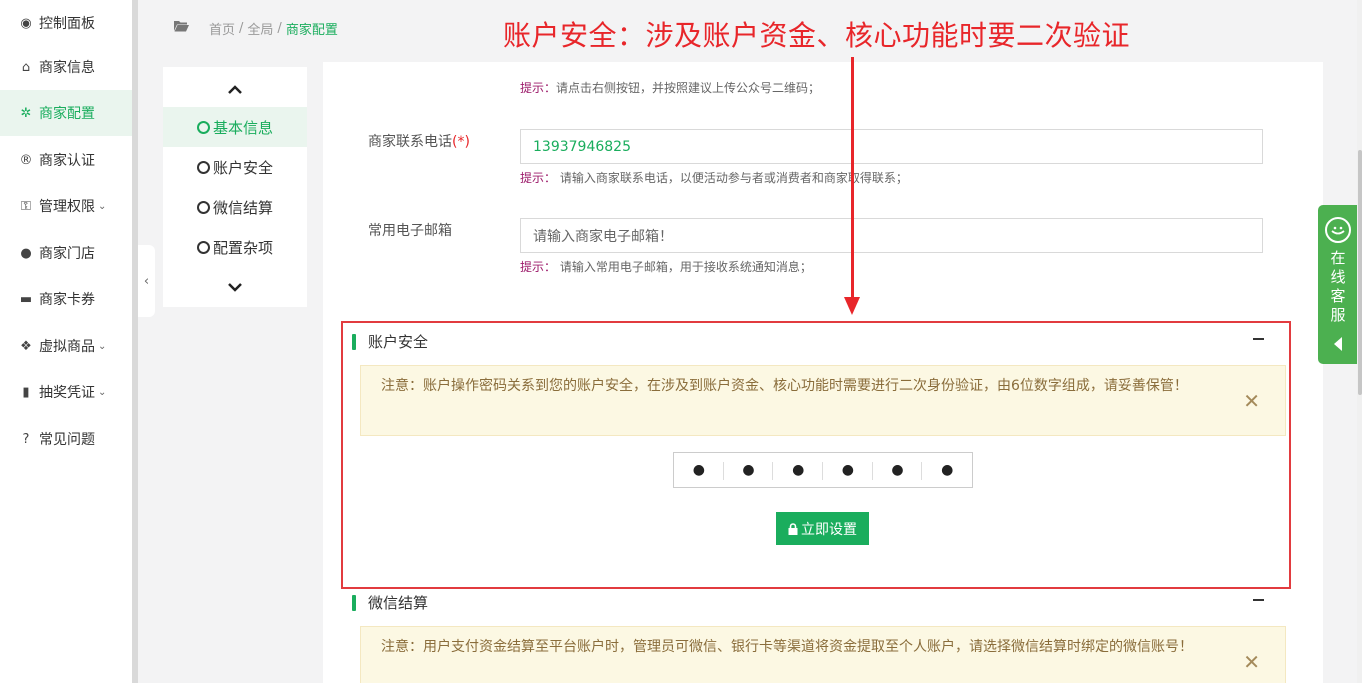 Image resolution: width=1362 pixels, height=683 pixels. I want to click on sidebar-item-9: ? 常见问题, so click(66, 439).